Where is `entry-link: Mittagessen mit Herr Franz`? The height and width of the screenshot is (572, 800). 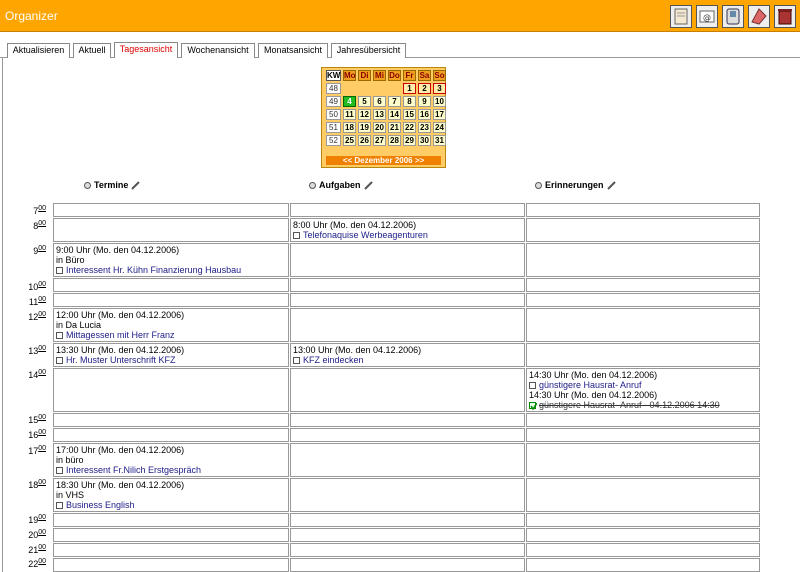
entry-link: Mittagessen mit Herr Franz is located at coordinates (120, 335).